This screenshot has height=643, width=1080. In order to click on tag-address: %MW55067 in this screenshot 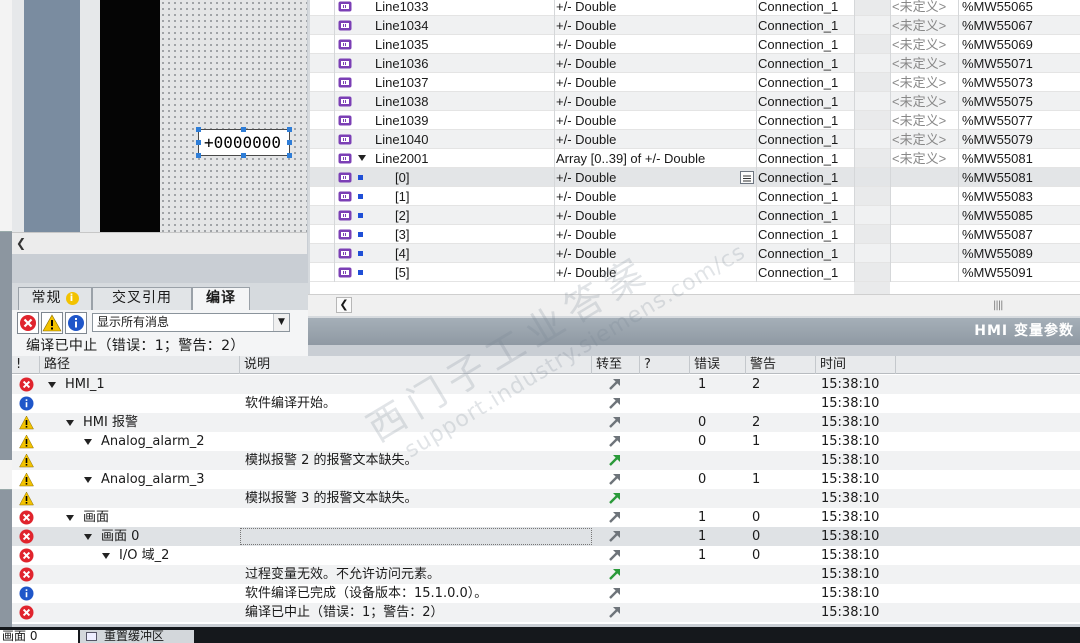, I will do `click(997, 25)`.